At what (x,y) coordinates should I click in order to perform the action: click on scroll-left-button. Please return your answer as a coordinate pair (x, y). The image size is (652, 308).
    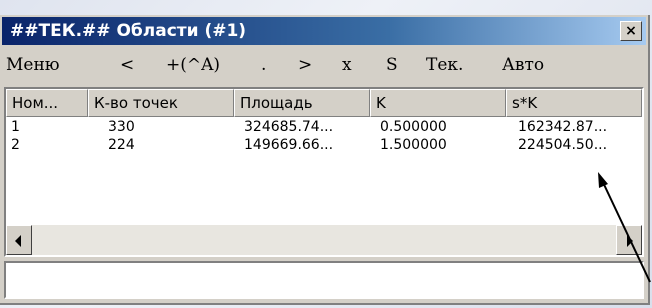
    Looking at the image, I should click on (19, 240).